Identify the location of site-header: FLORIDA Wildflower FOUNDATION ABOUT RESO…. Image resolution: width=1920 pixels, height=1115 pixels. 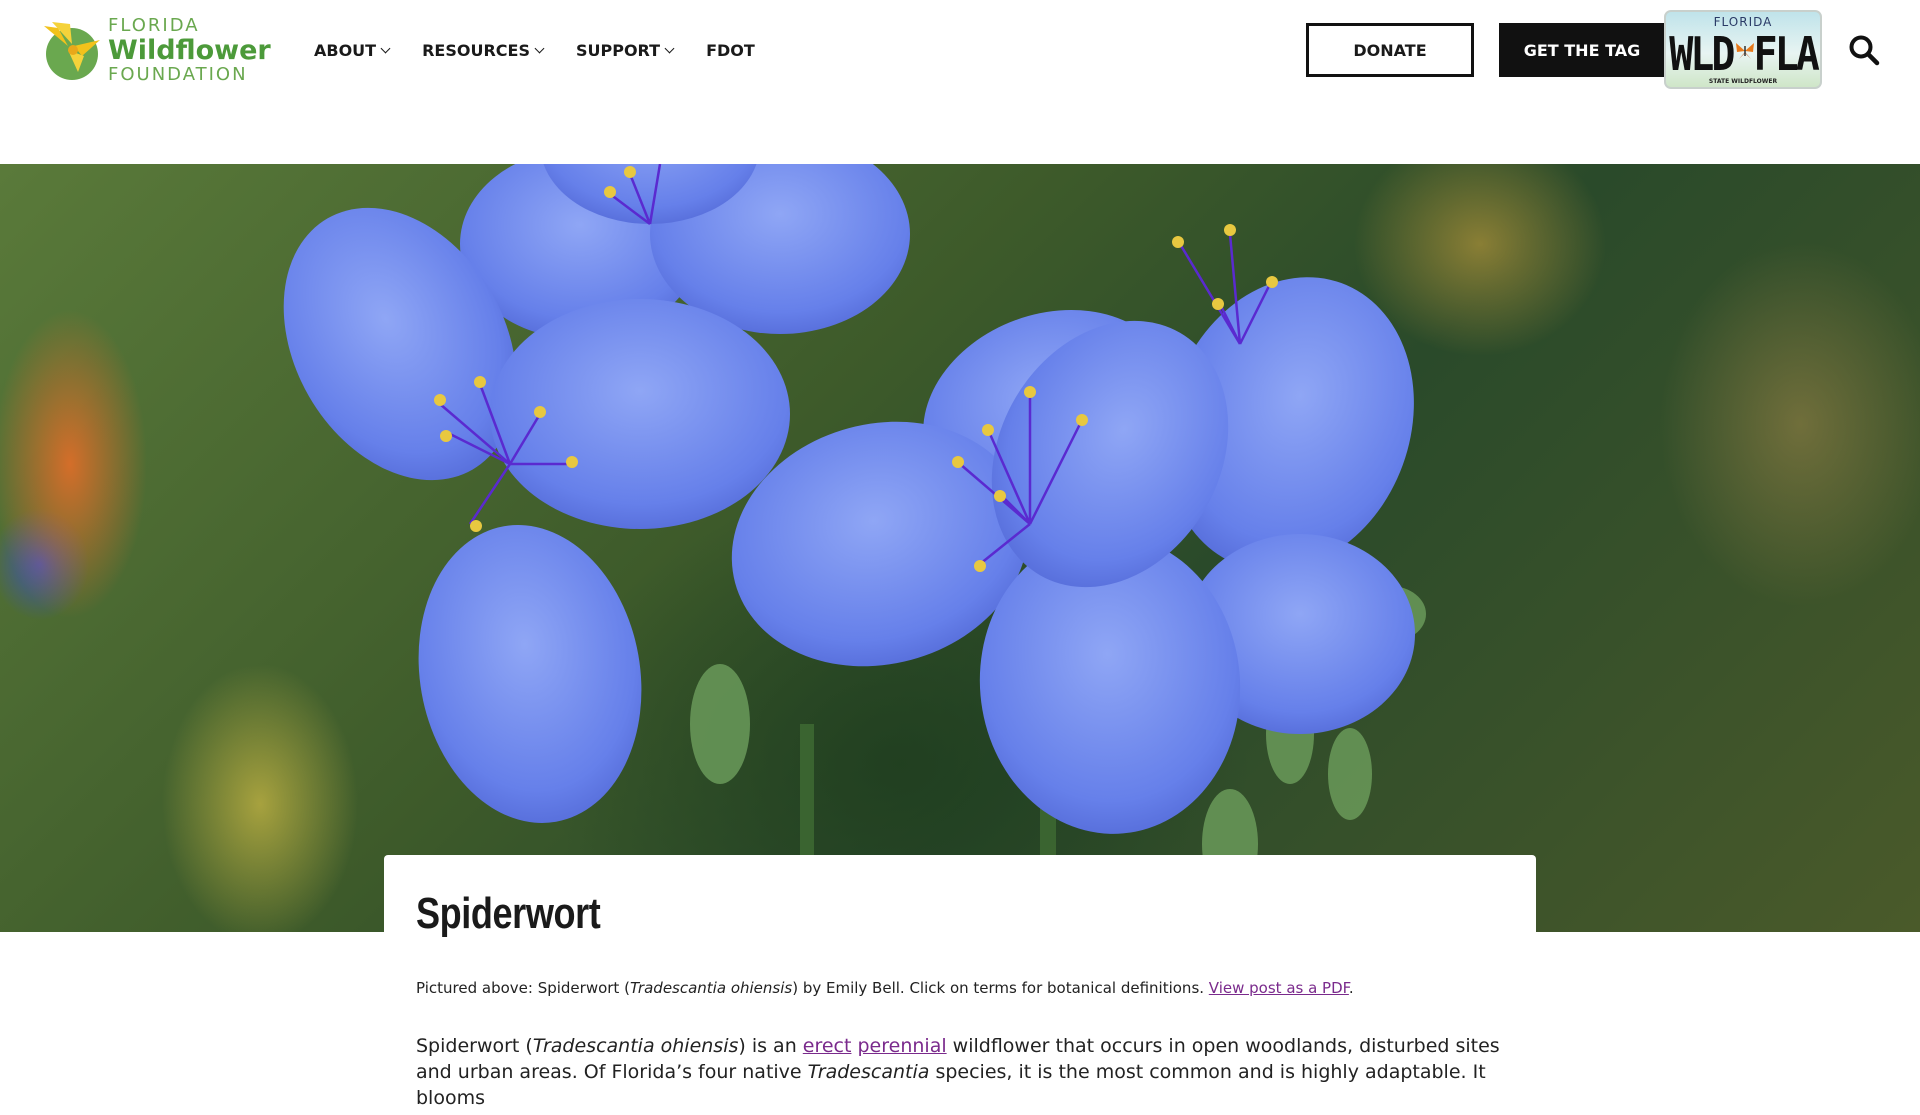
(960, 82).